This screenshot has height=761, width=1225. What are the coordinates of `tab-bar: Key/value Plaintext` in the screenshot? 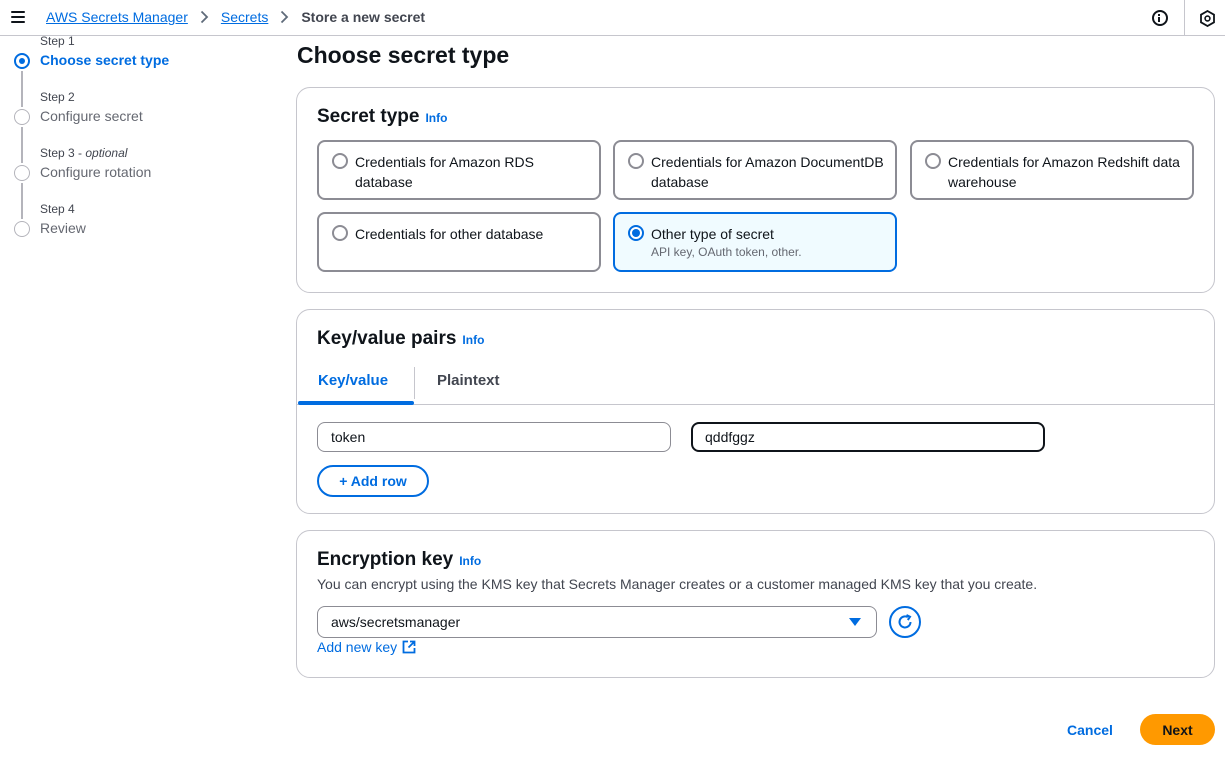 It's located at (755, 385).